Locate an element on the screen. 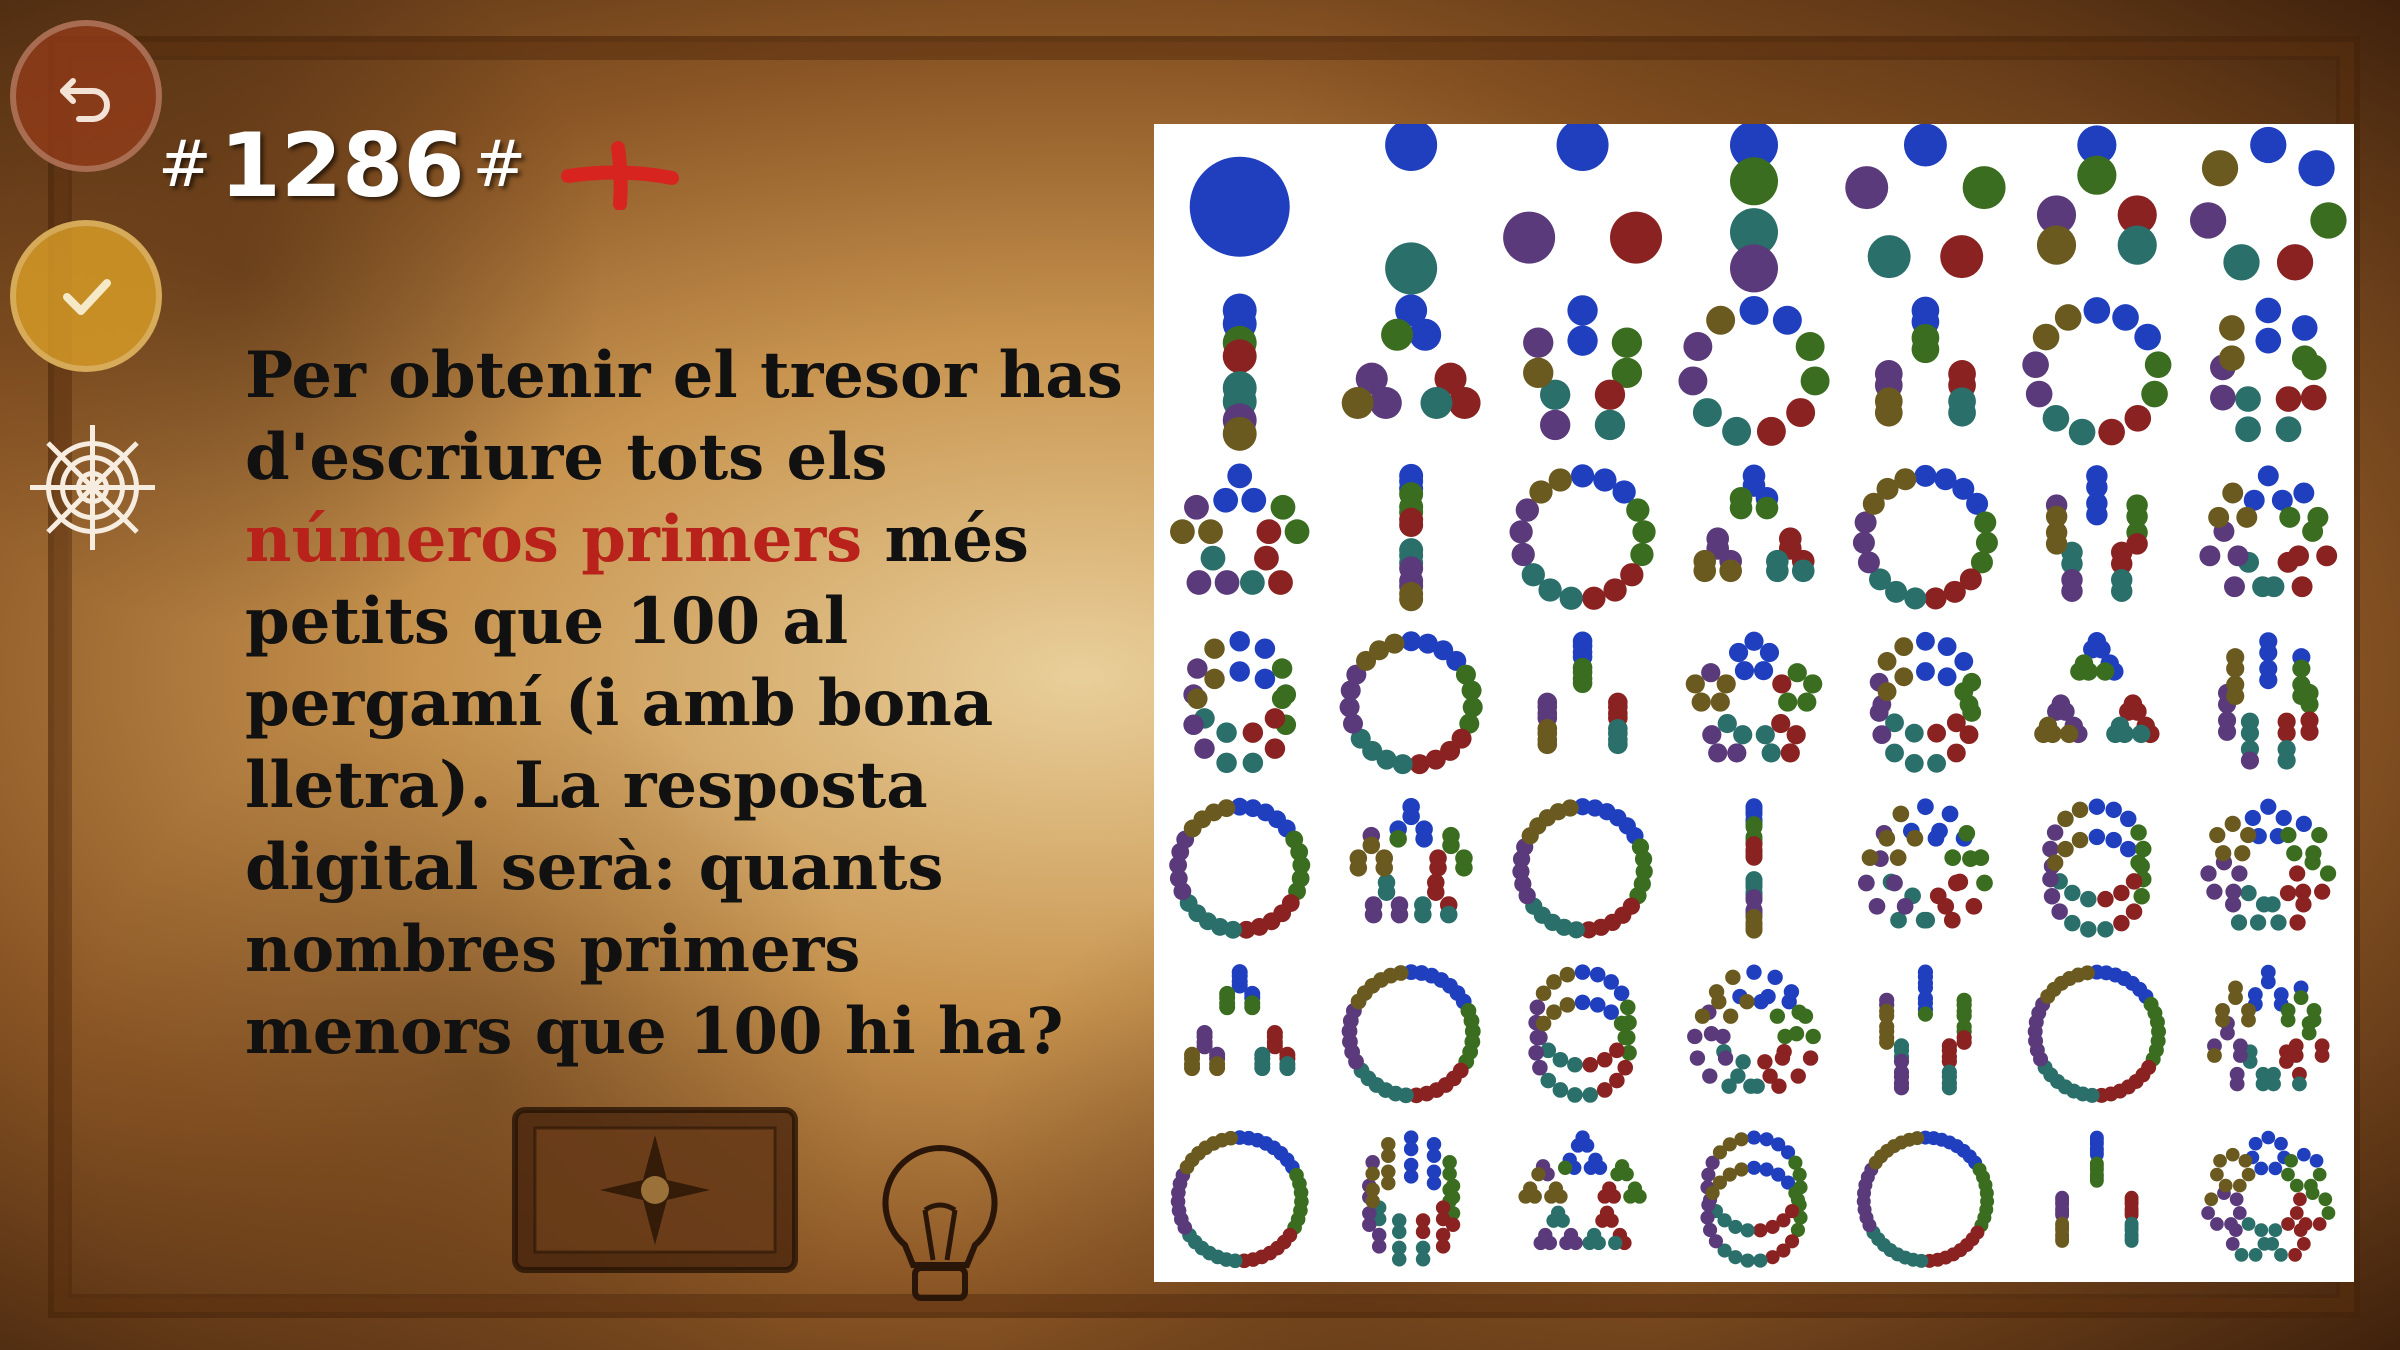 Image resolution: width=2400 pixels, height=1350 pixels. undo-arrow-icon is located at coordinates (85, 100).